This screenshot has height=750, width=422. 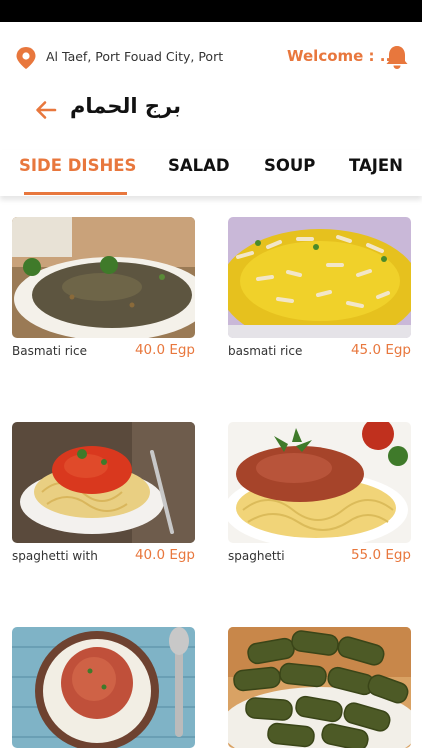 I want to click on status-bar, so click(x=211, y=11).